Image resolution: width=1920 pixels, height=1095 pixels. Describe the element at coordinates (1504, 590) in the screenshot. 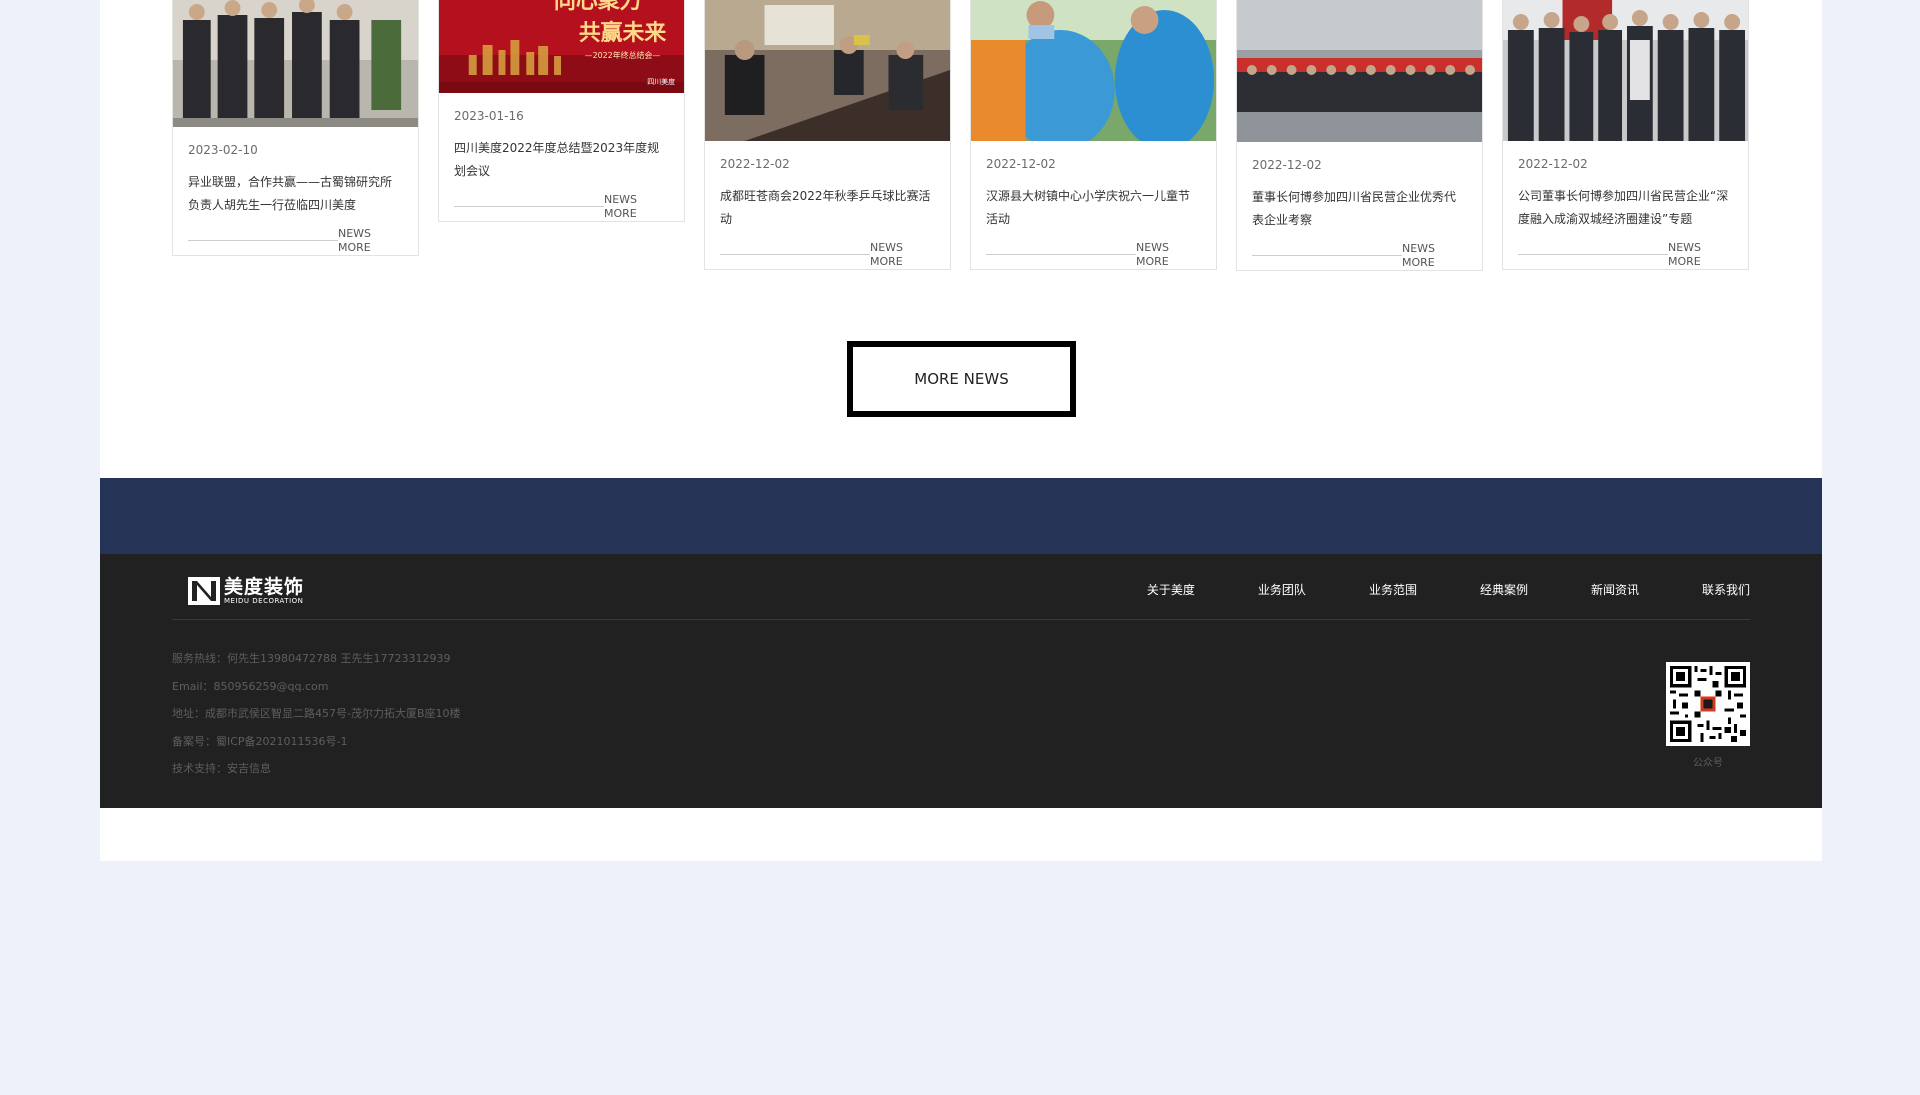

I see `footer-nav-cases: 经典案例` at that location.